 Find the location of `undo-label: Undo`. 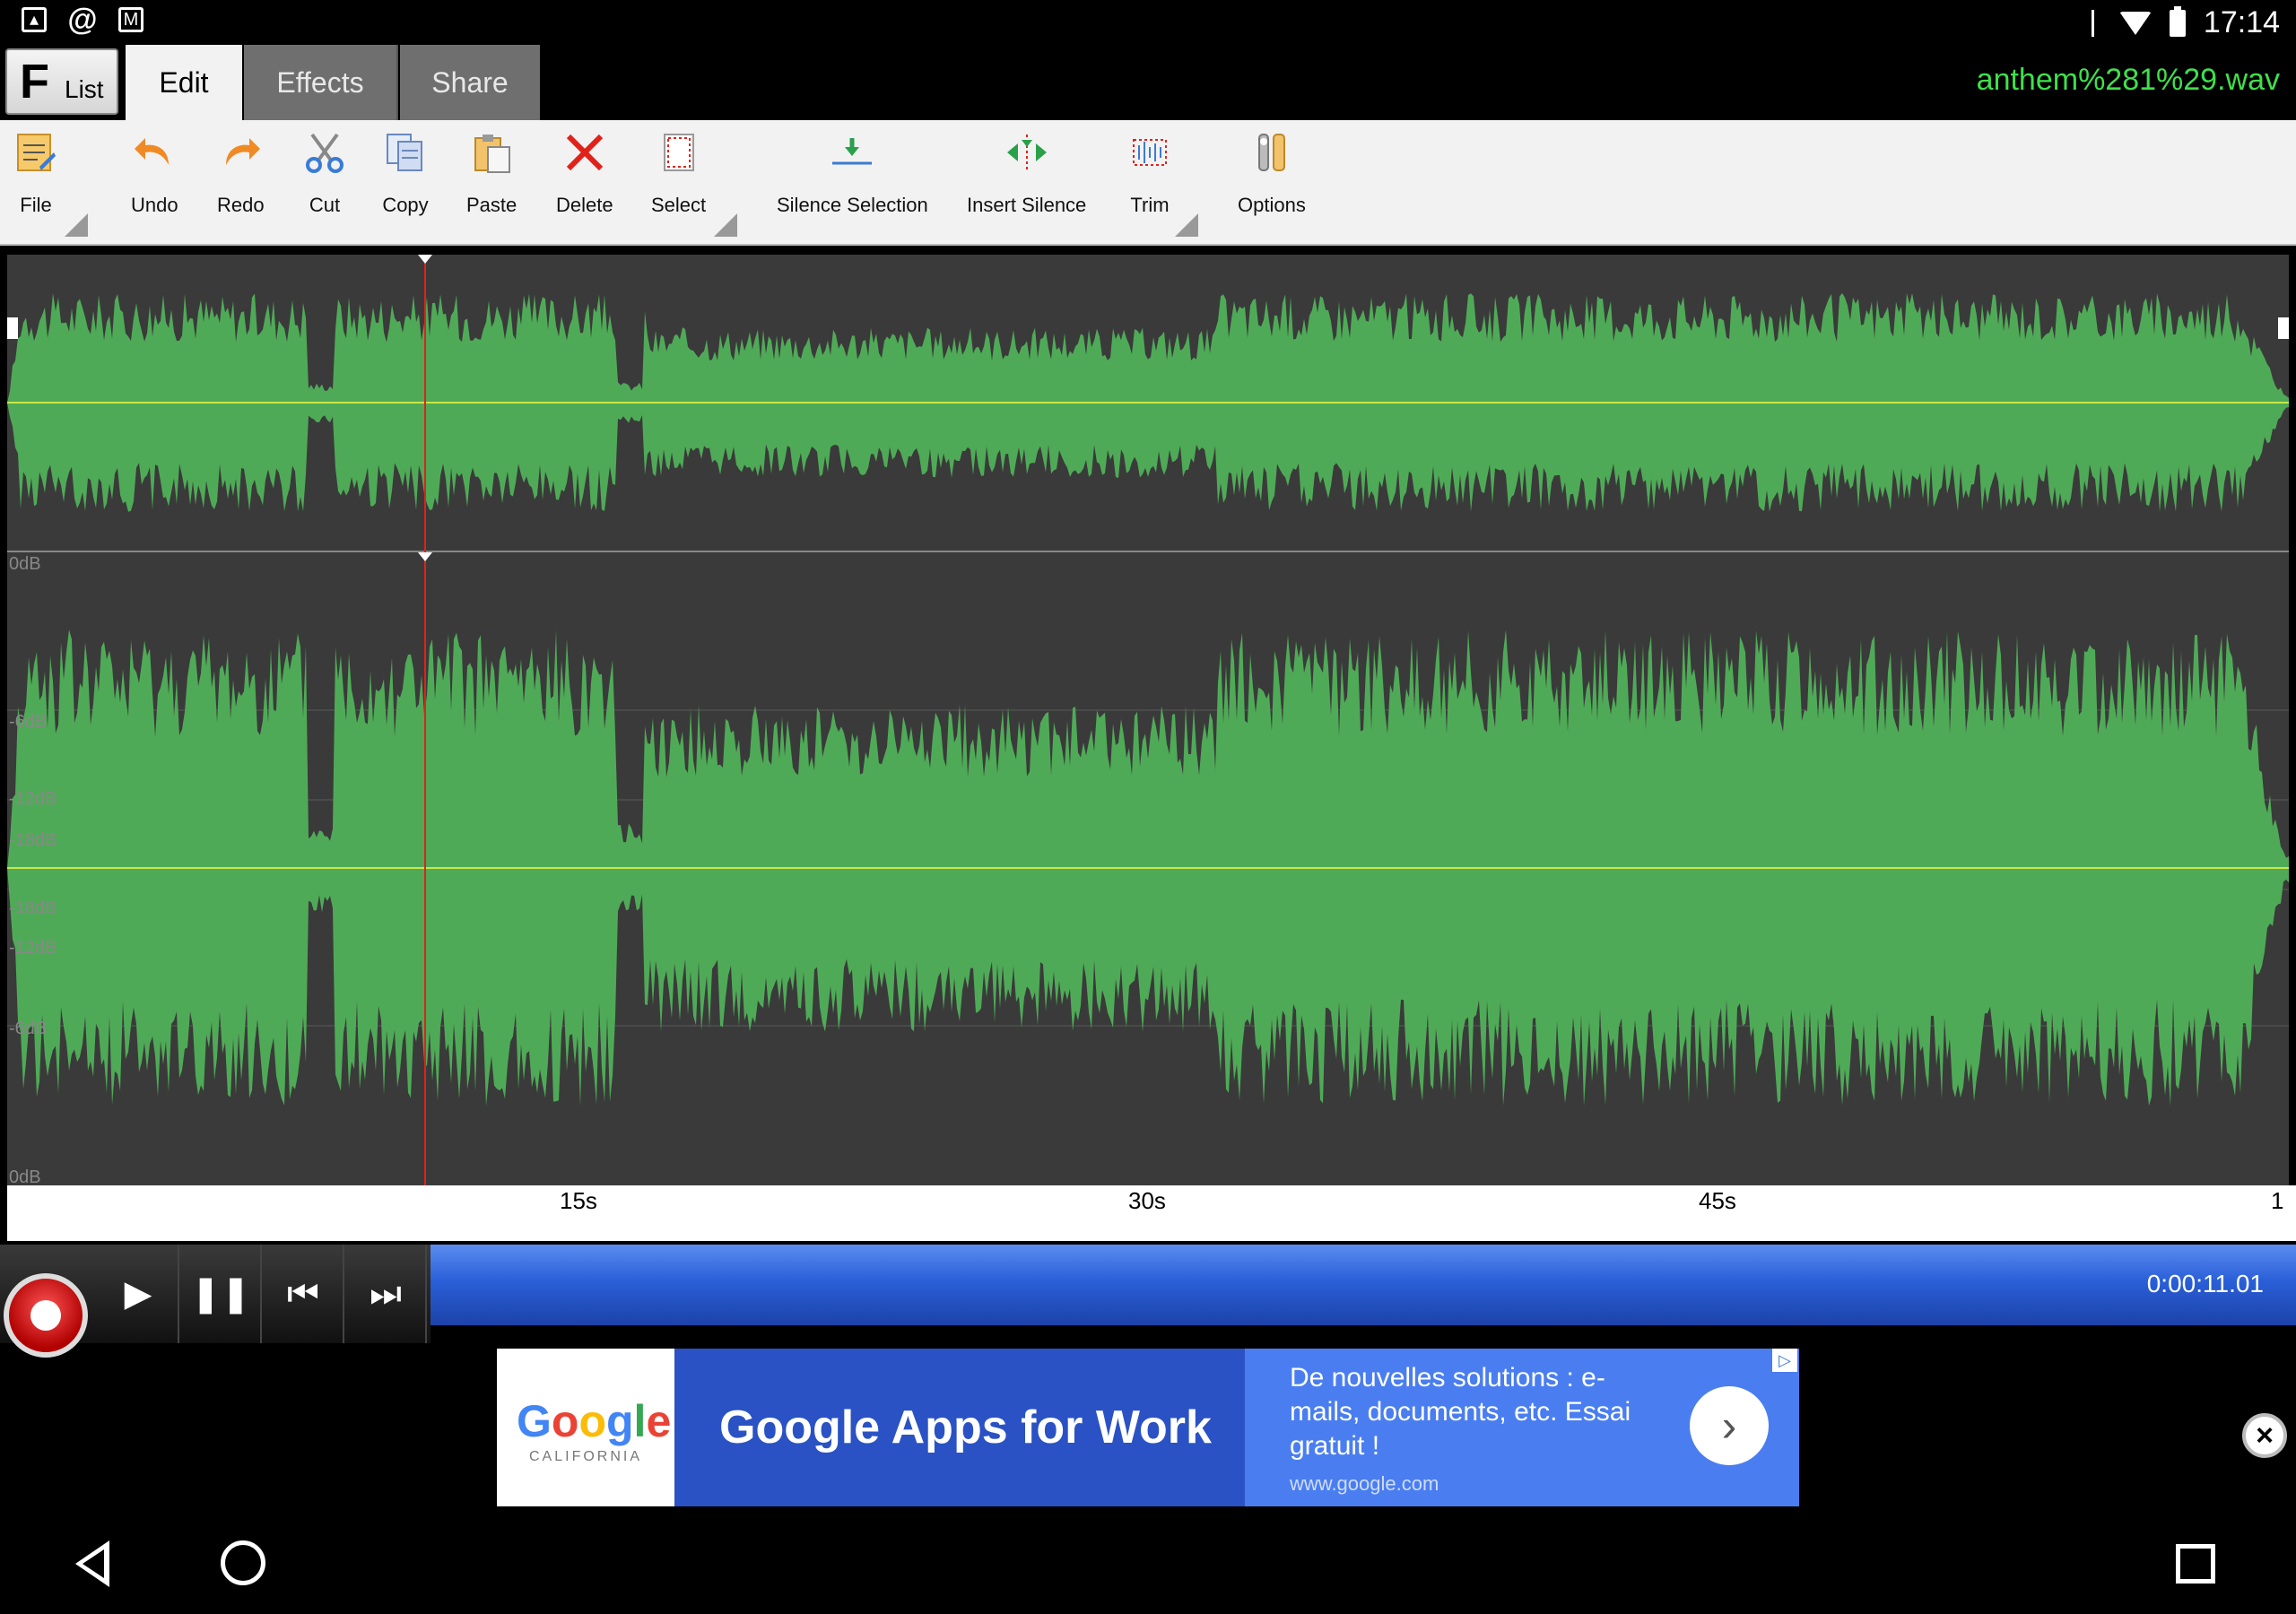

undo-label: Undo is located at coordinates (154, 205).